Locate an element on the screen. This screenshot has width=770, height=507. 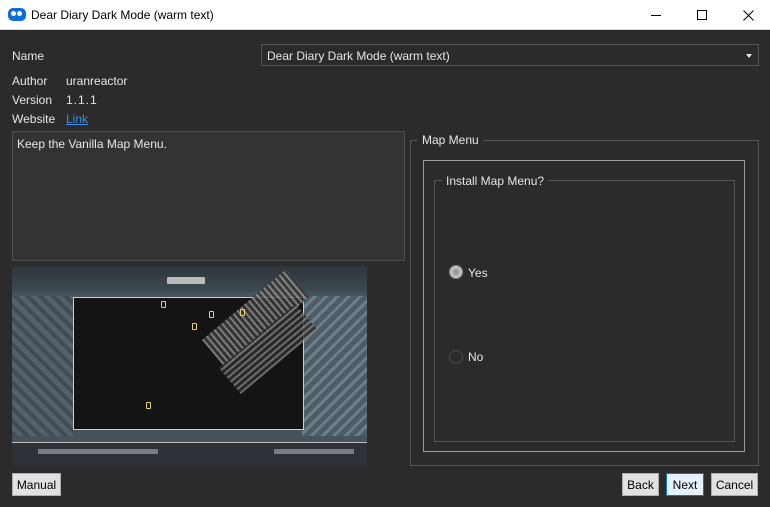
description-text: Keep the Vanilla Map Menu. is located at coordinates (92, 144).